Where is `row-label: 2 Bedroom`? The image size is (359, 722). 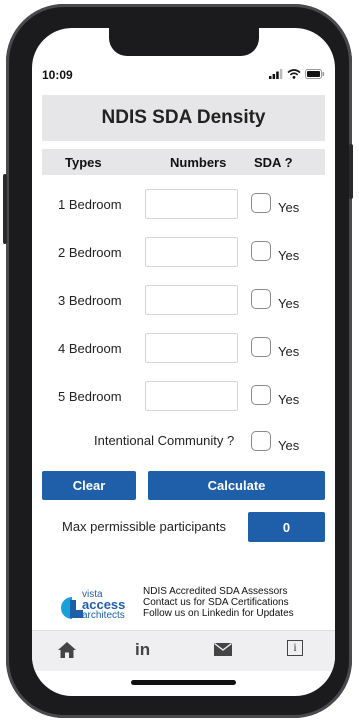 row-label: 2 Bedroom is located at coordinates (90, 252).